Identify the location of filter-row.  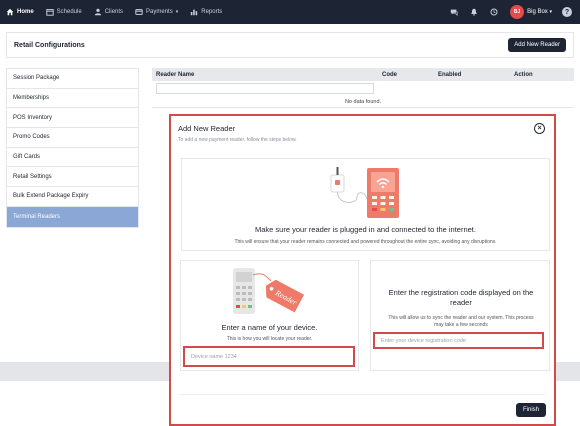
(363, 88).